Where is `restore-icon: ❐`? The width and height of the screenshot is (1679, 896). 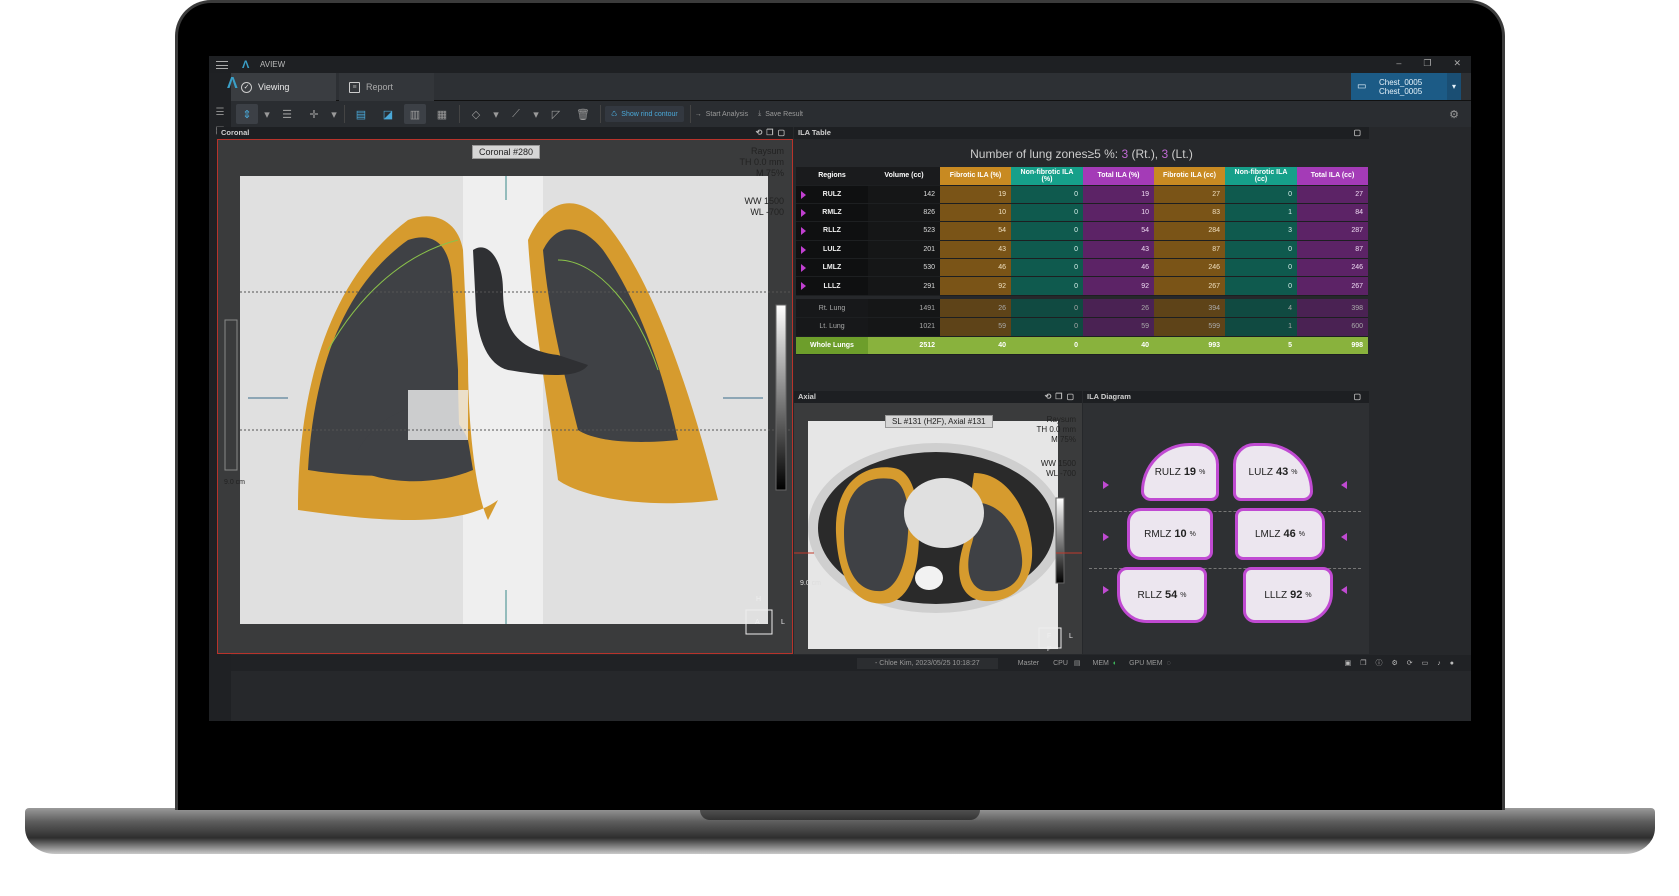 restore-icon: ❐ is located at coordinates (1427, 63).